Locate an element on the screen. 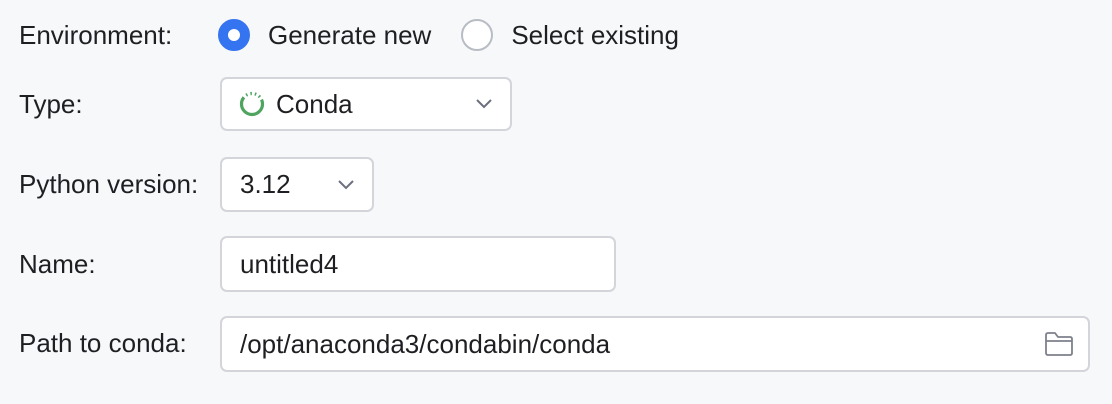  generate-new-label: Generate new is located at coordinates (349, 35).